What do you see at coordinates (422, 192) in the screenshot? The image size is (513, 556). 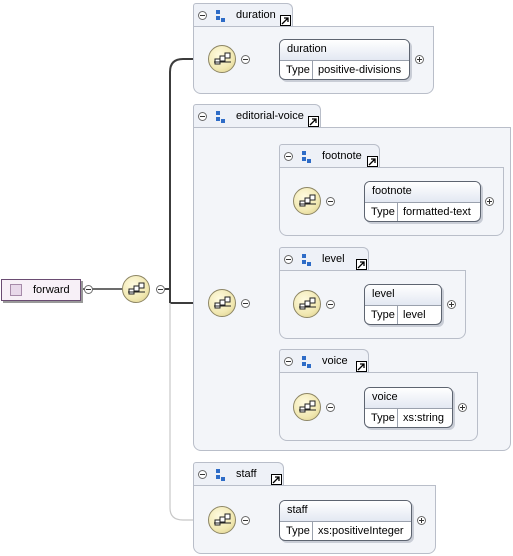 I see `element-name: footnote` at bounding box center [422, 192].